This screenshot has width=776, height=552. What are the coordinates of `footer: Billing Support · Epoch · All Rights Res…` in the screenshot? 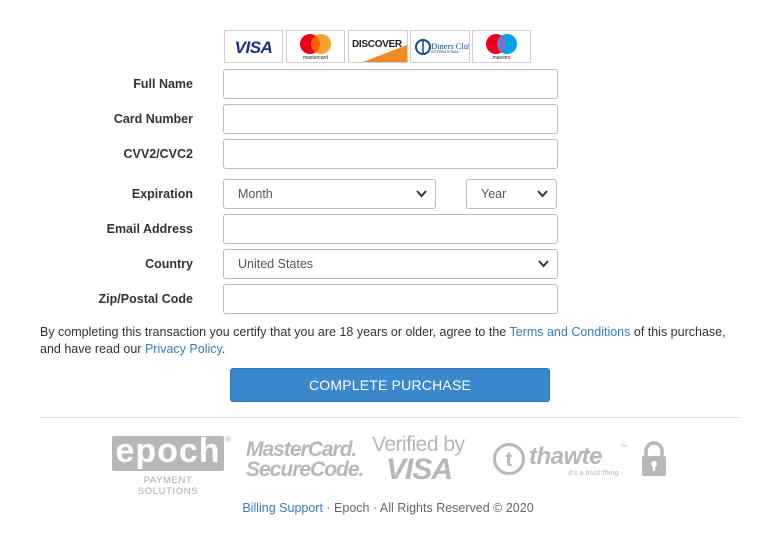 It's located at (388, 508).